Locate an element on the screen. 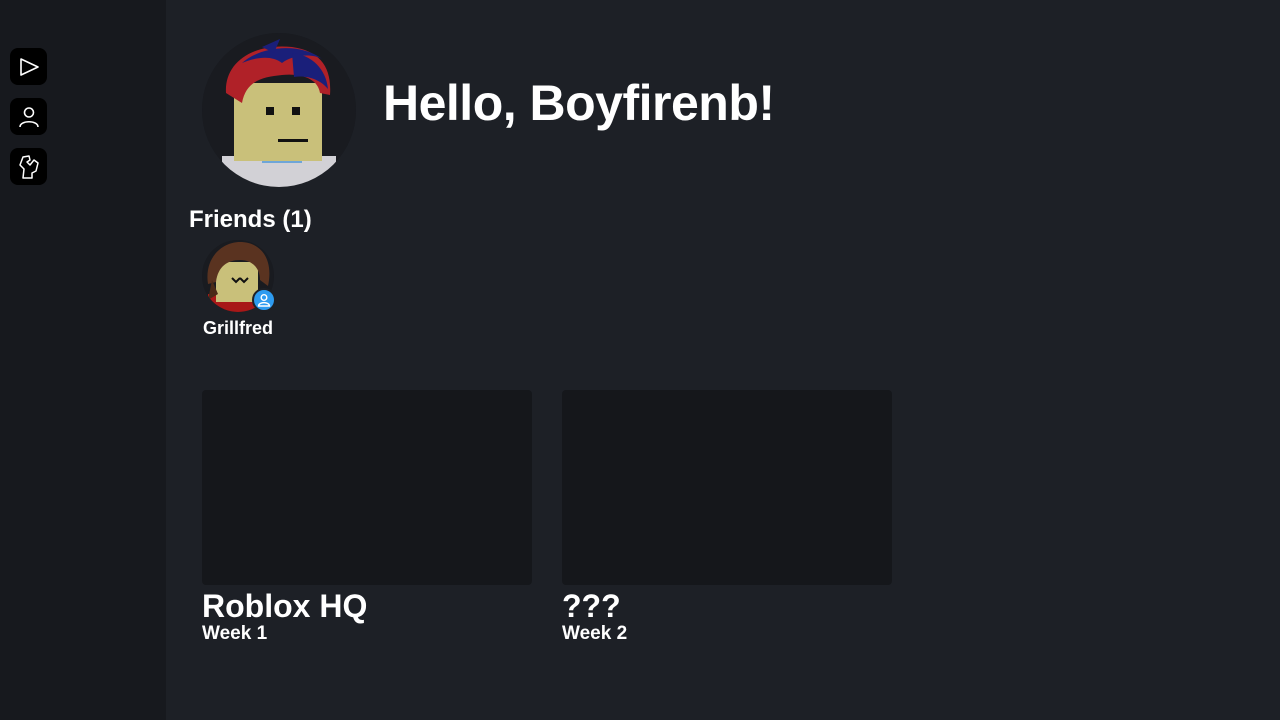 The width and height of the screenshot is (1280, 720). experience-card-roblox-hq: Roblox HQ Week 1 is located at coordinates (367, 517).